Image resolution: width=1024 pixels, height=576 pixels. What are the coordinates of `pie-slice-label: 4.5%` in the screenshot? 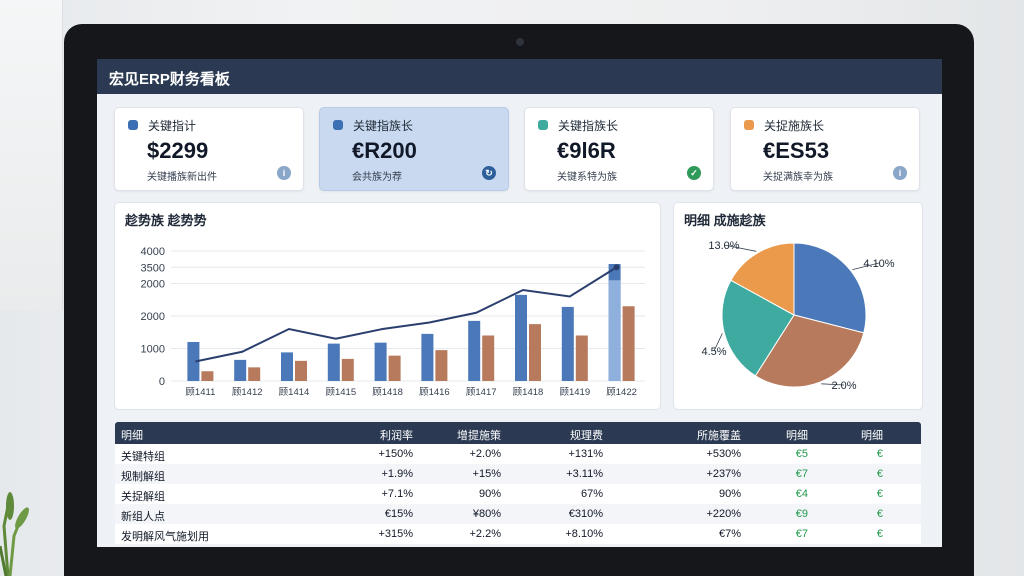 It's located at (713, 352).